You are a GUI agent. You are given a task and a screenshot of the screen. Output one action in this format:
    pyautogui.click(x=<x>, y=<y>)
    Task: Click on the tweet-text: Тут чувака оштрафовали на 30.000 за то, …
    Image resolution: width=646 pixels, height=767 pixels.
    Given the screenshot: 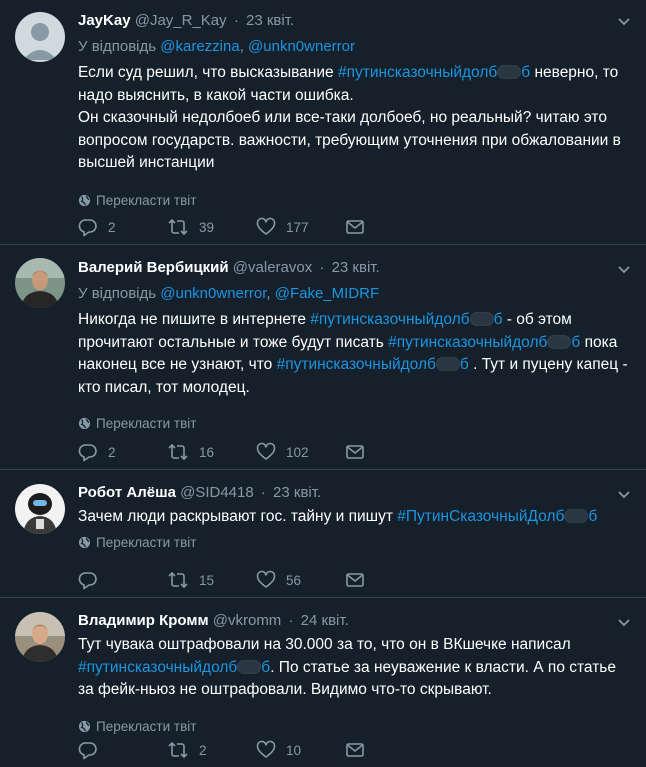 What is the action you would take?
    pyautogui.click(x=353, y=668)
    